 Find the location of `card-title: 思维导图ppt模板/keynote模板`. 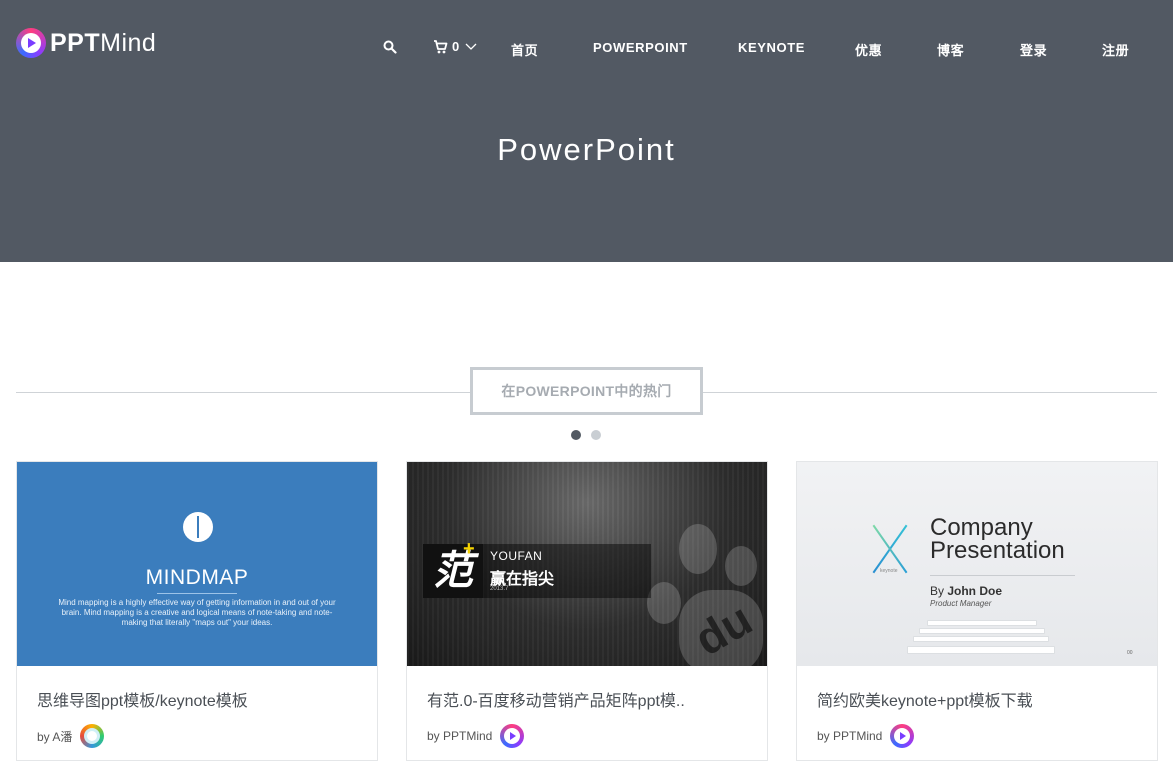

card-title: 思维导图ppt模板/keynote模板 is located at coordinates (142, 699).